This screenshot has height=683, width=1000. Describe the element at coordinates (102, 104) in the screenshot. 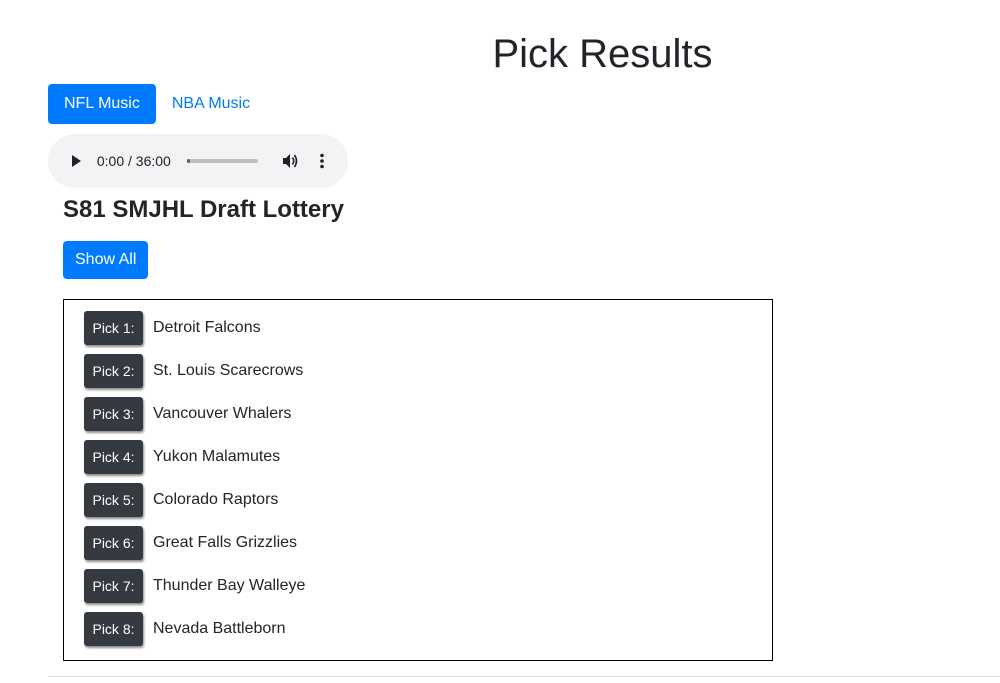

I see `tab-nfl-music: NFL Music` at that location.